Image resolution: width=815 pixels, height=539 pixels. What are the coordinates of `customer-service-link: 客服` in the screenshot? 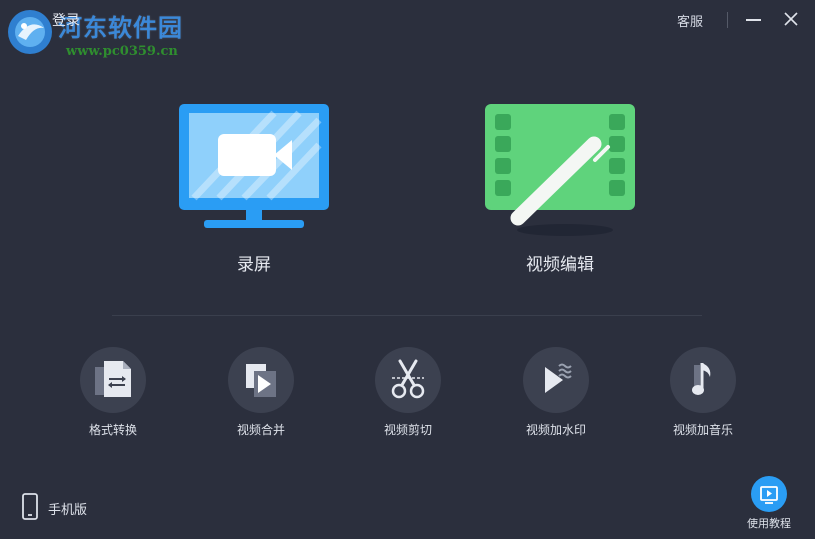 It's located at (690, 20).